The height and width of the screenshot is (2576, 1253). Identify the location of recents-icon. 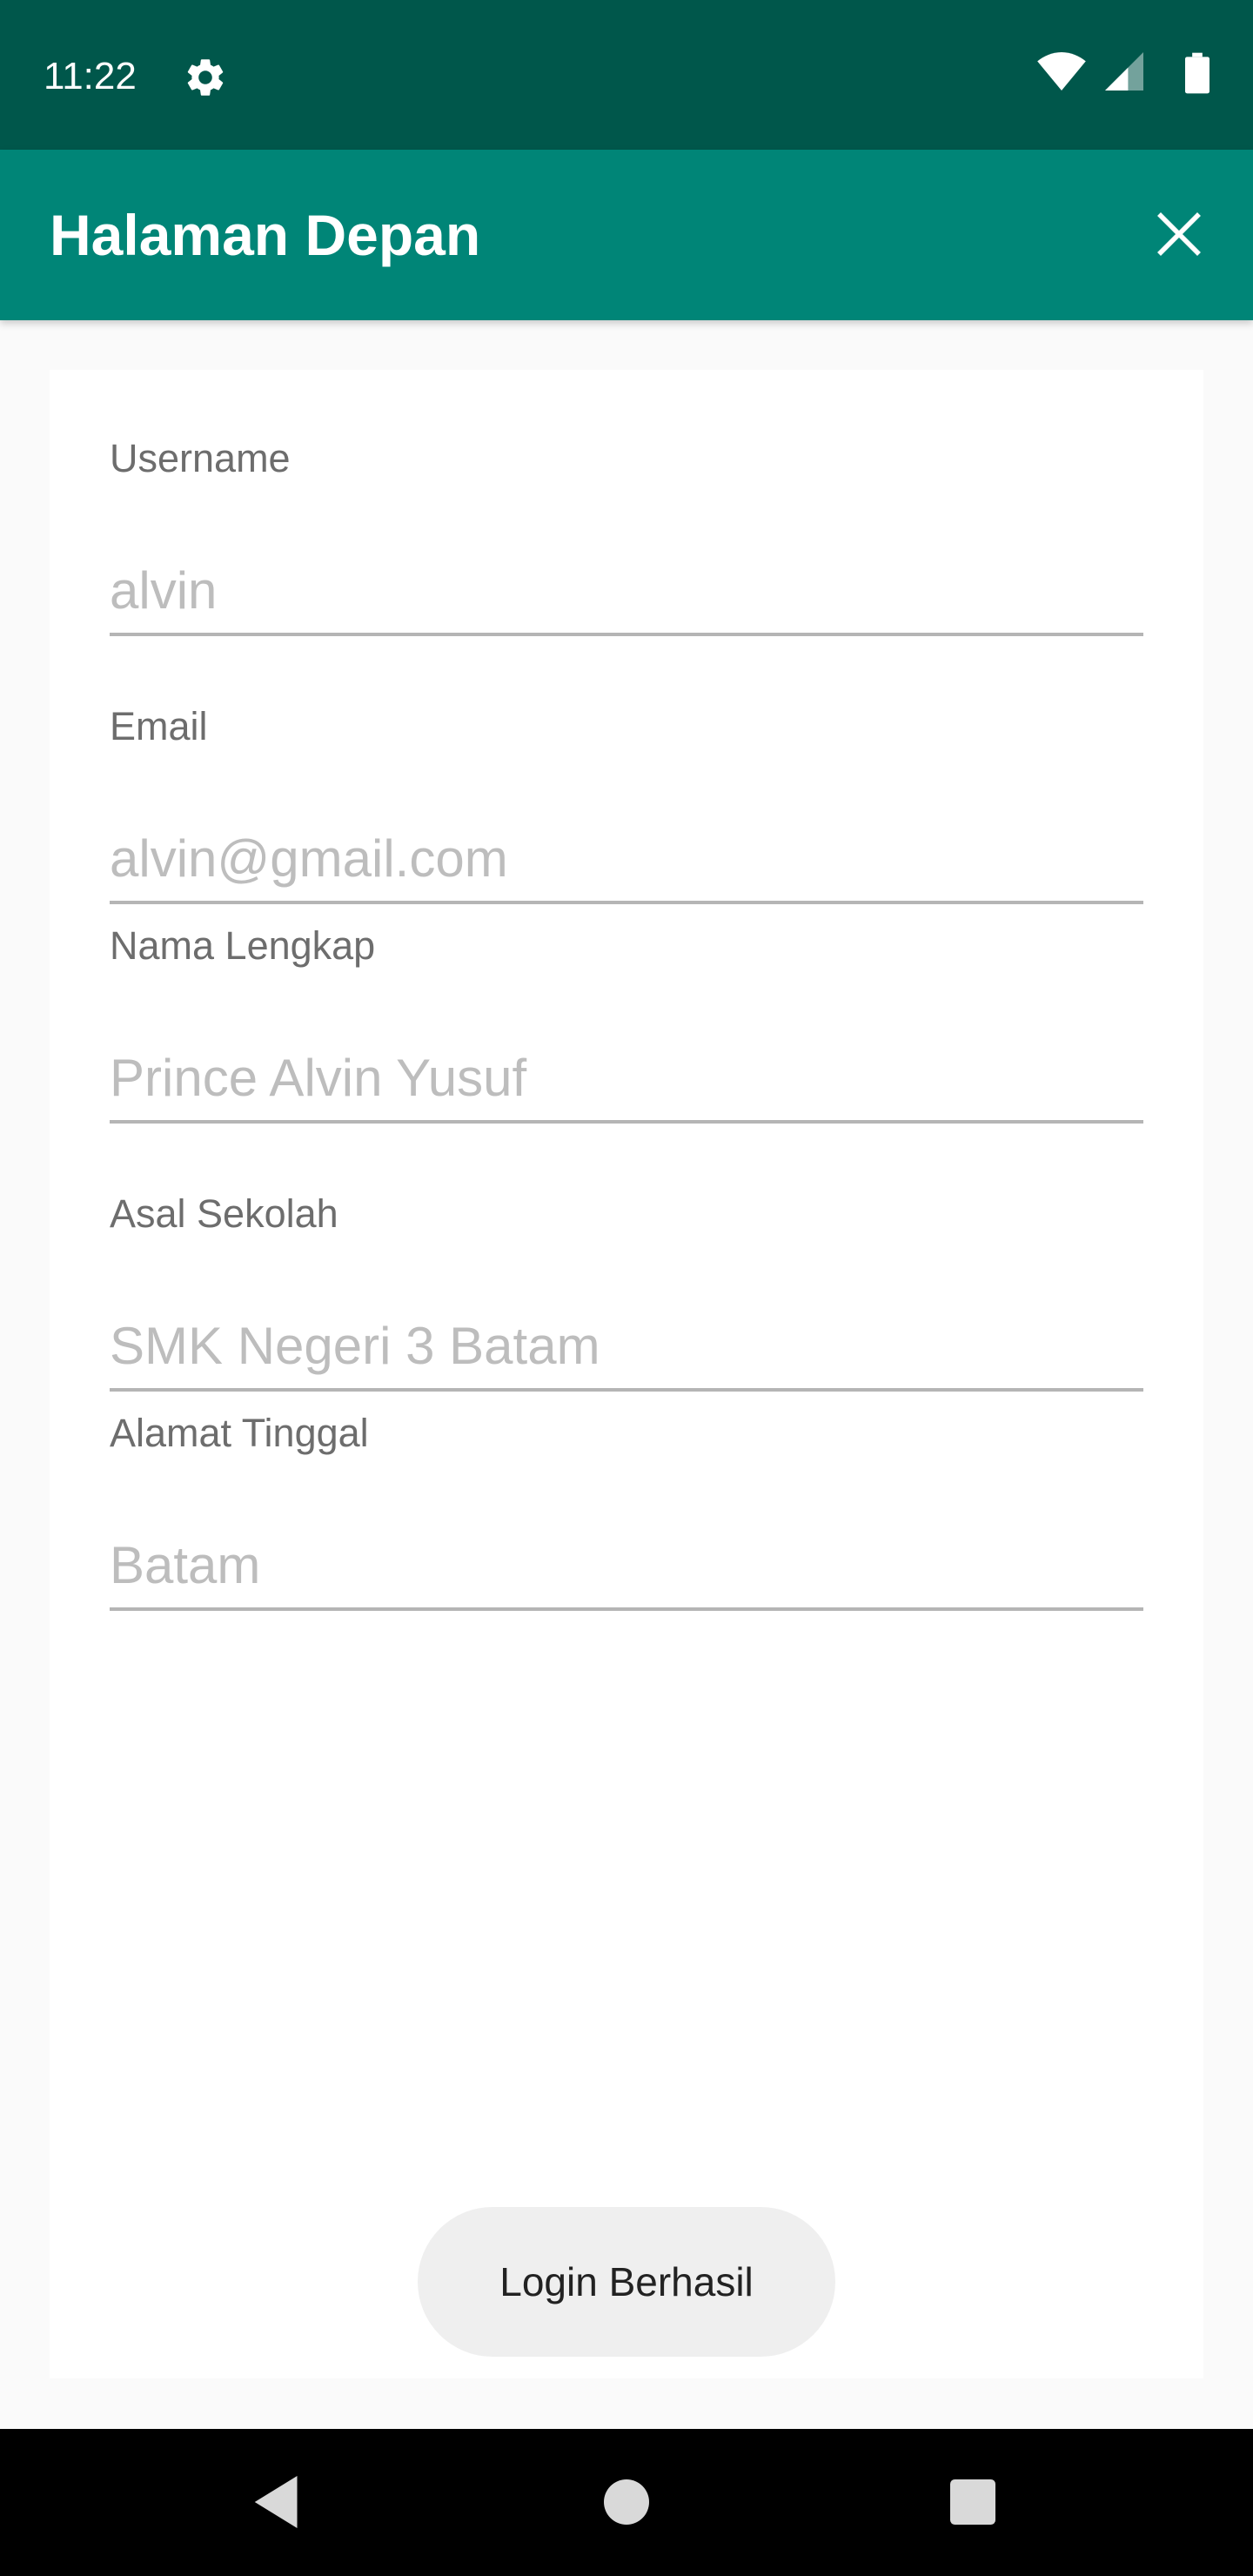
(972, 2502).